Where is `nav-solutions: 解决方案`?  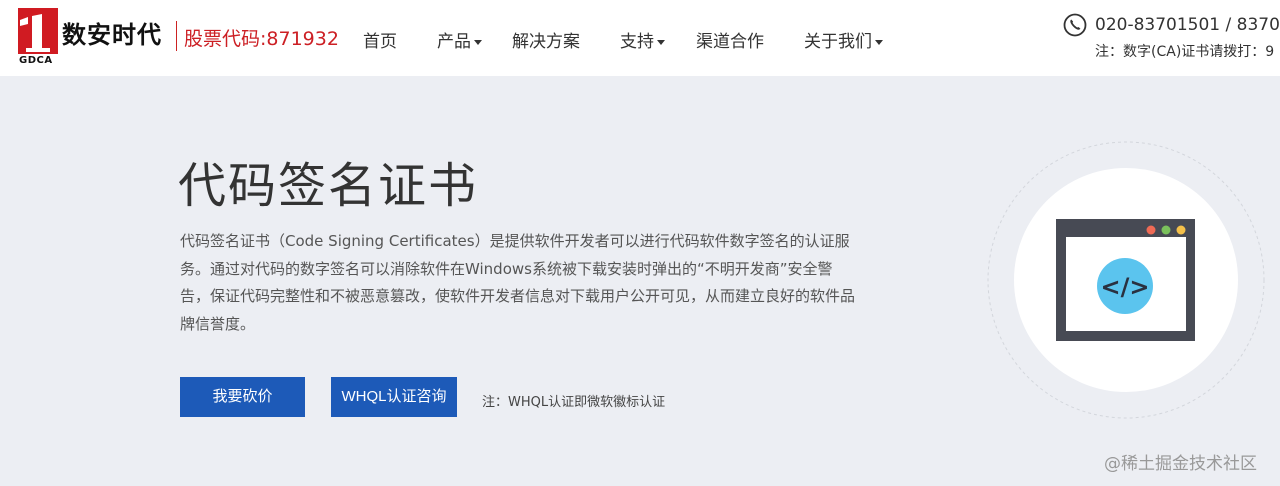
nav-solutions: 解决方案 is located at coordinates (546, 39).